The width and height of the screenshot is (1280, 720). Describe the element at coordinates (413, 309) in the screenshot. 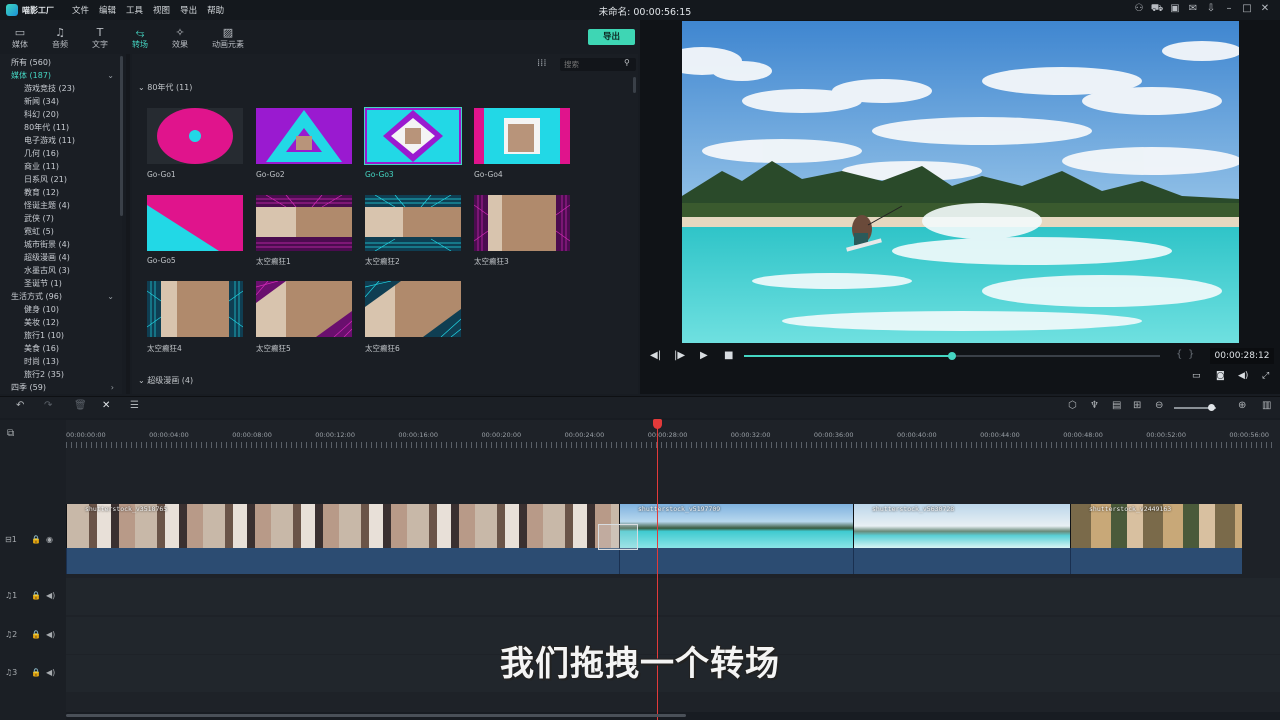

I see `transition-thumb-space6` at that location.